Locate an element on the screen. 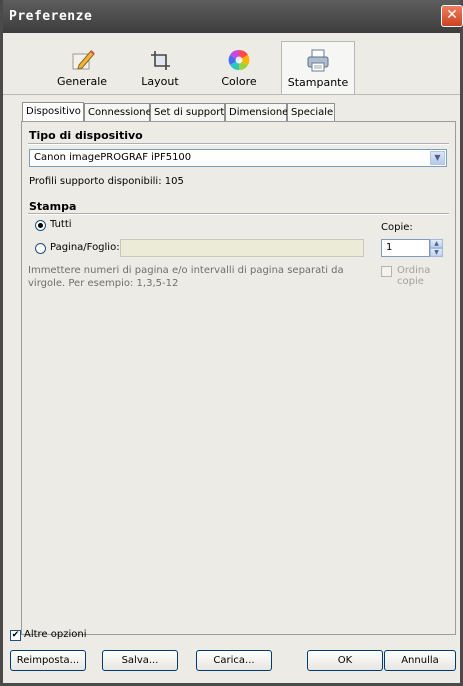 This screenshot has width=463, height=686. toolbar-item-colore: Colore is located at coordinates (239, 69).